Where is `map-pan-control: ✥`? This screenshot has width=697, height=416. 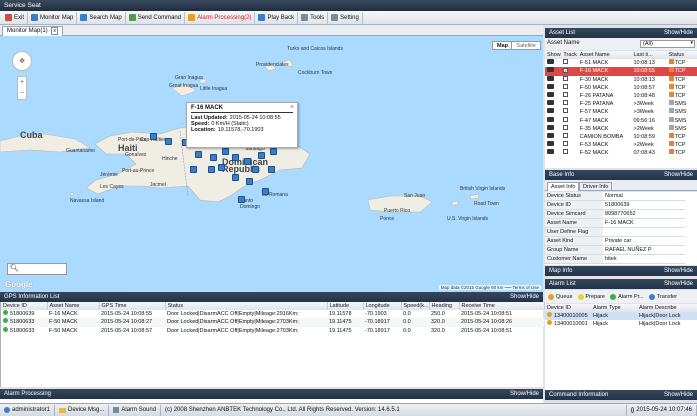
map-pan-control: ✥ is located at coordinates (22, 61).